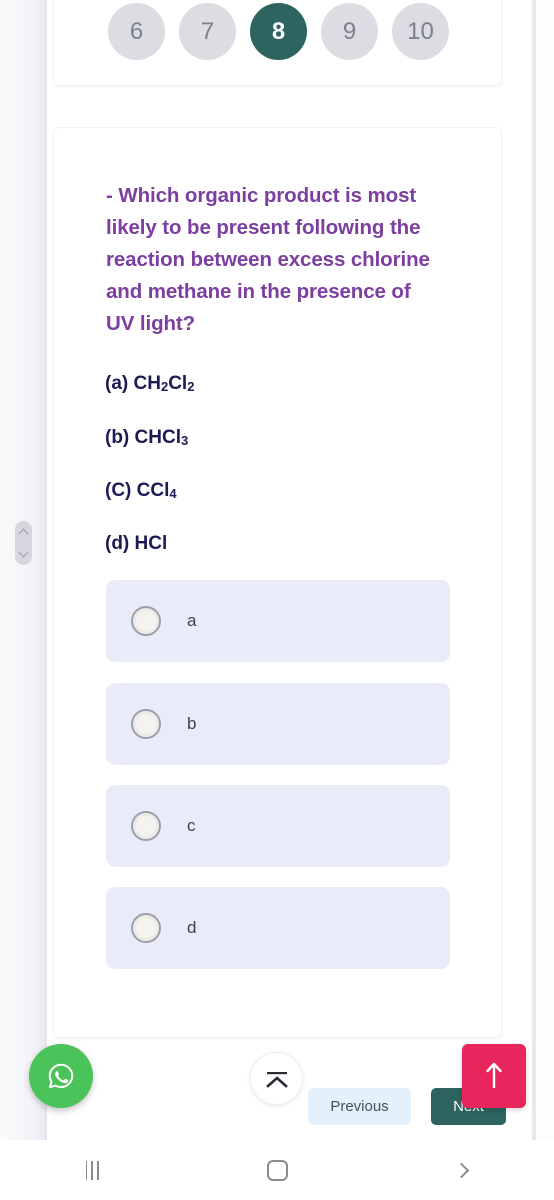  Describe the element at coordinates (146, 928) in the screenshot. I see `radio-button-d` at that location.